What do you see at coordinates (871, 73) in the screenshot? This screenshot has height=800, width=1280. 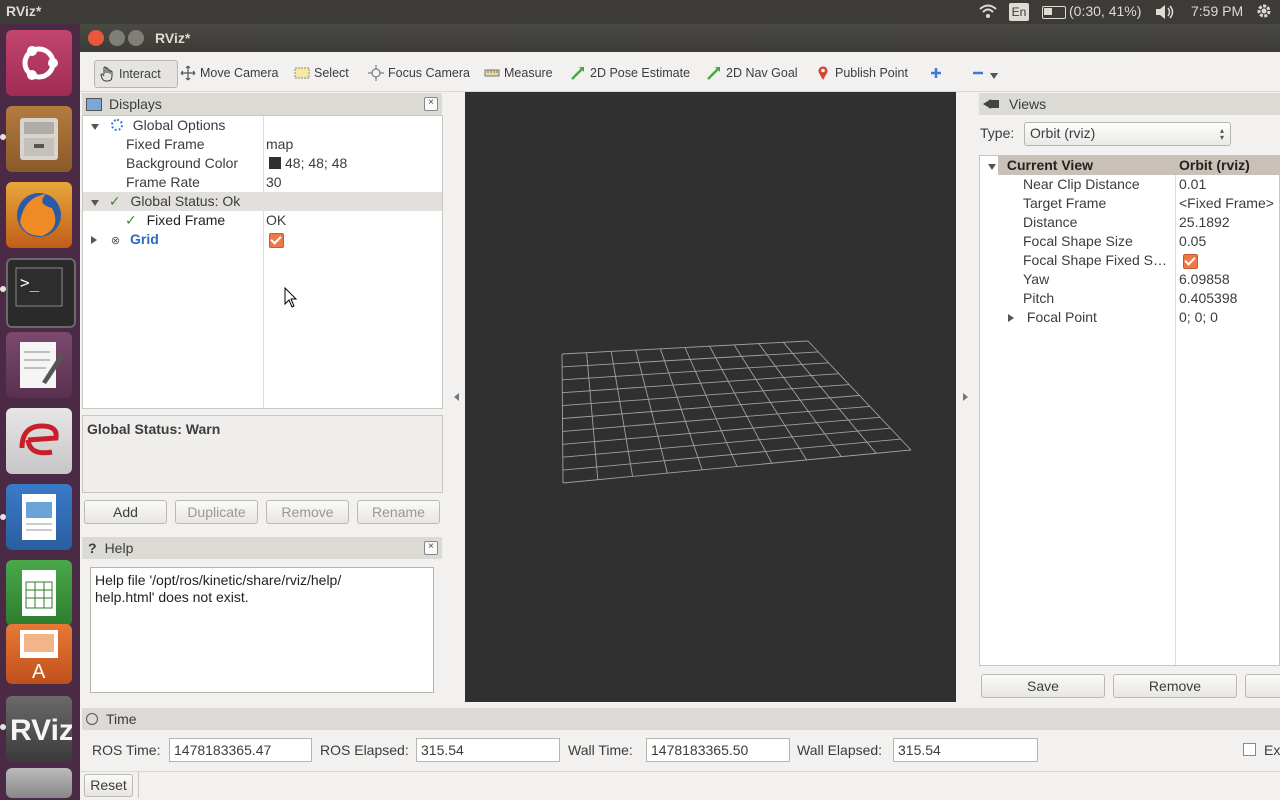 I see `publish-point-tool-label: Publish Point` at bounding box center [871, 73].